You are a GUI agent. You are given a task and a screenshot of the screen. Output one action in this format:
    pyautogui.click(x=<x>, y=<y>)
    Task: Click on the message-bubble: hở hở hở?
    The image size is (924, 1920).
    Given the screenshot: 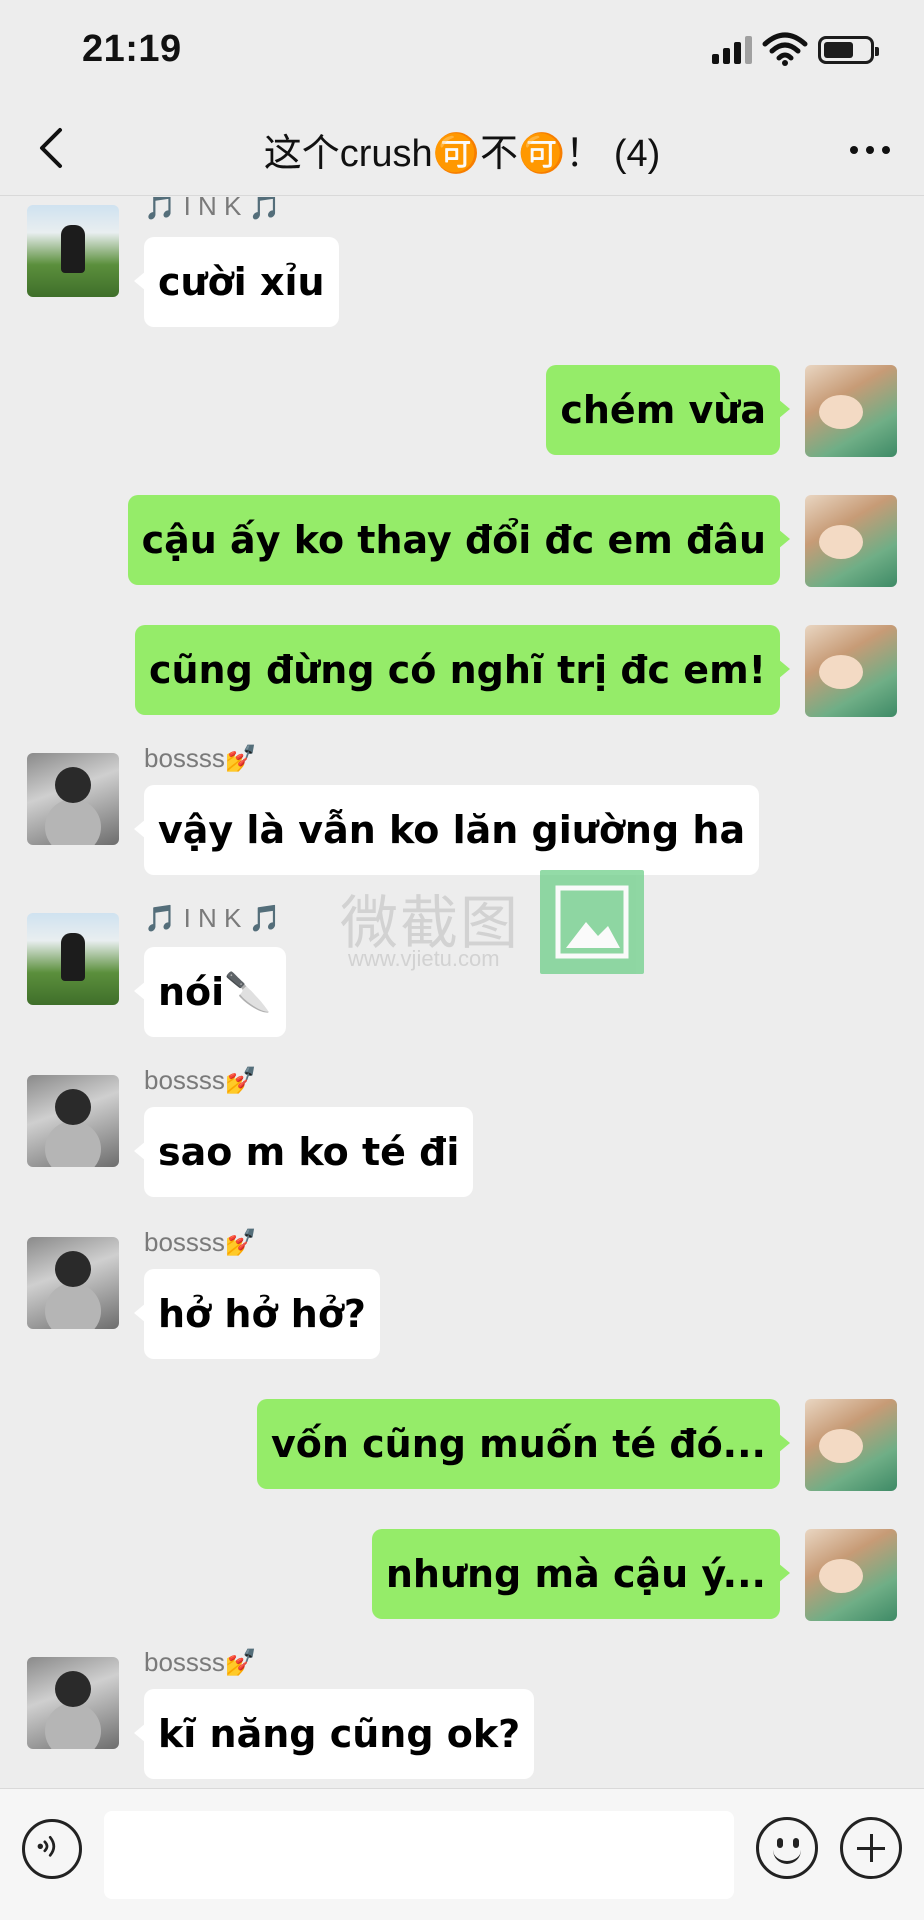 What is the action you would take?
    pyautogui.click(x=257, y=1314)
    